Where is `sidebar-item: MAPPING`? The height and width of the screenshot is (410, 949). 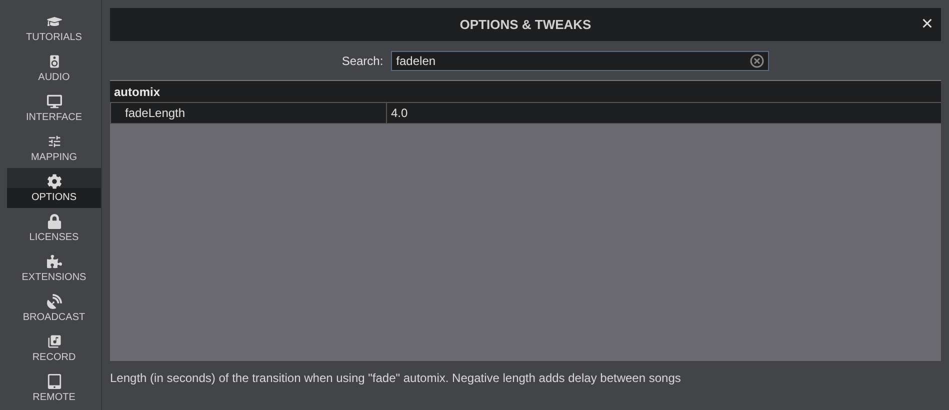
sidebar-item: MAPPING is located at coordinates (54, 148).